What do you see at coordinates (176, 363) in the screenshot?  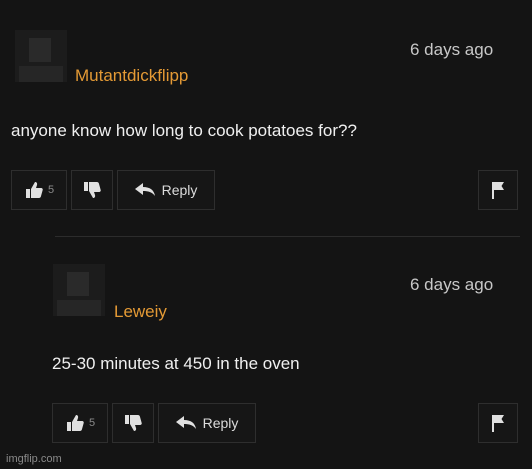 I see `comment-text: 25-30 minutes at 450 in the oven` at bounding box center [176, 363].